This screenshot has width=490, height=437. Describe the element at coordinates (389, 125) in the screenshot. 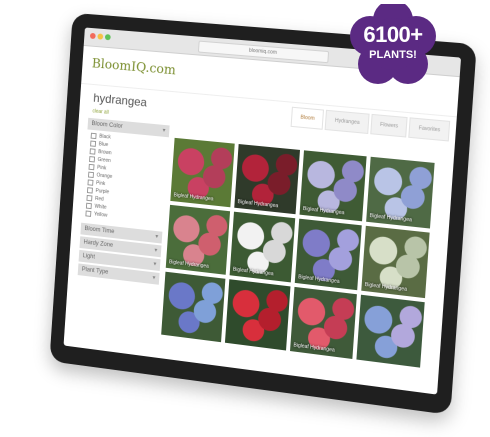

I see `tab-flowers: Flowers` at that location.